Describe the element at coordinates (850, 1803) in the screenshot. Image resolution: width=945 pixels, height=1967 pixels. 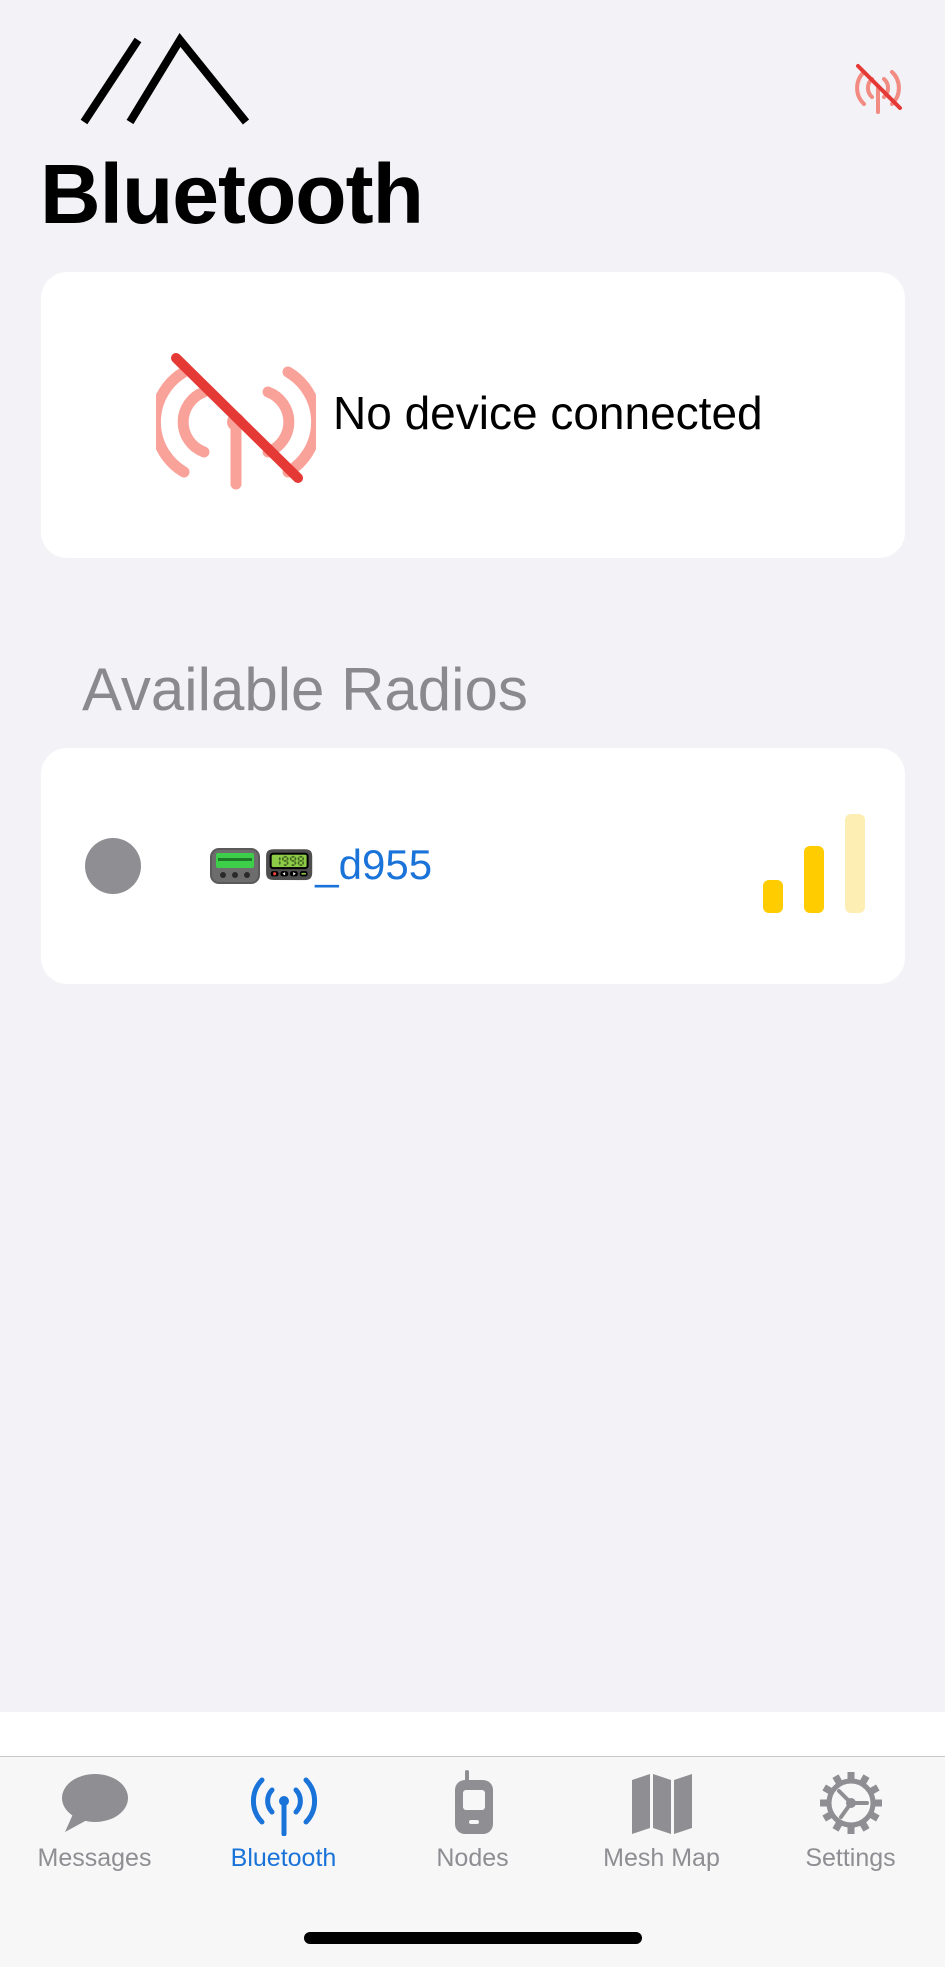
I see `gear-icon` at that location.